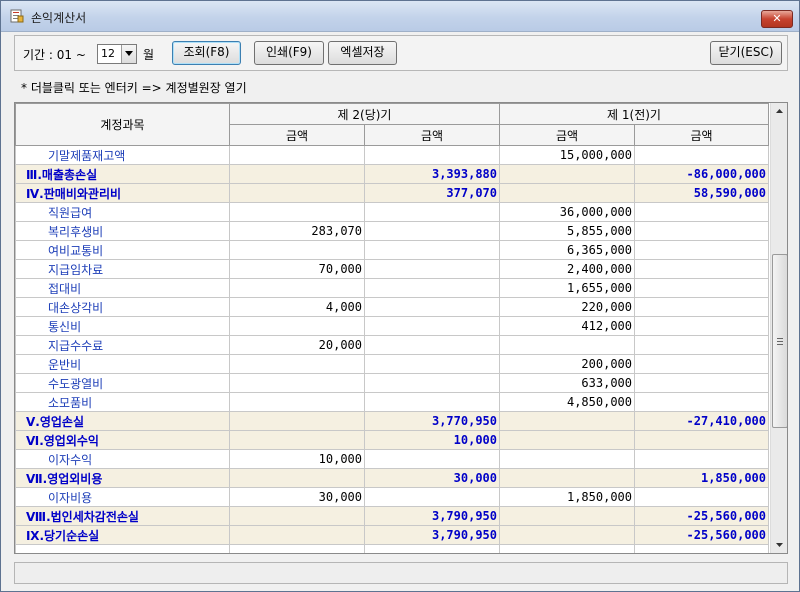 The image size is (800, 592). What do you see at coordinates (567, 497) in the screenshot?
I see `prior-amount-cell: 1,850,000` at bounding box center [567, 497].